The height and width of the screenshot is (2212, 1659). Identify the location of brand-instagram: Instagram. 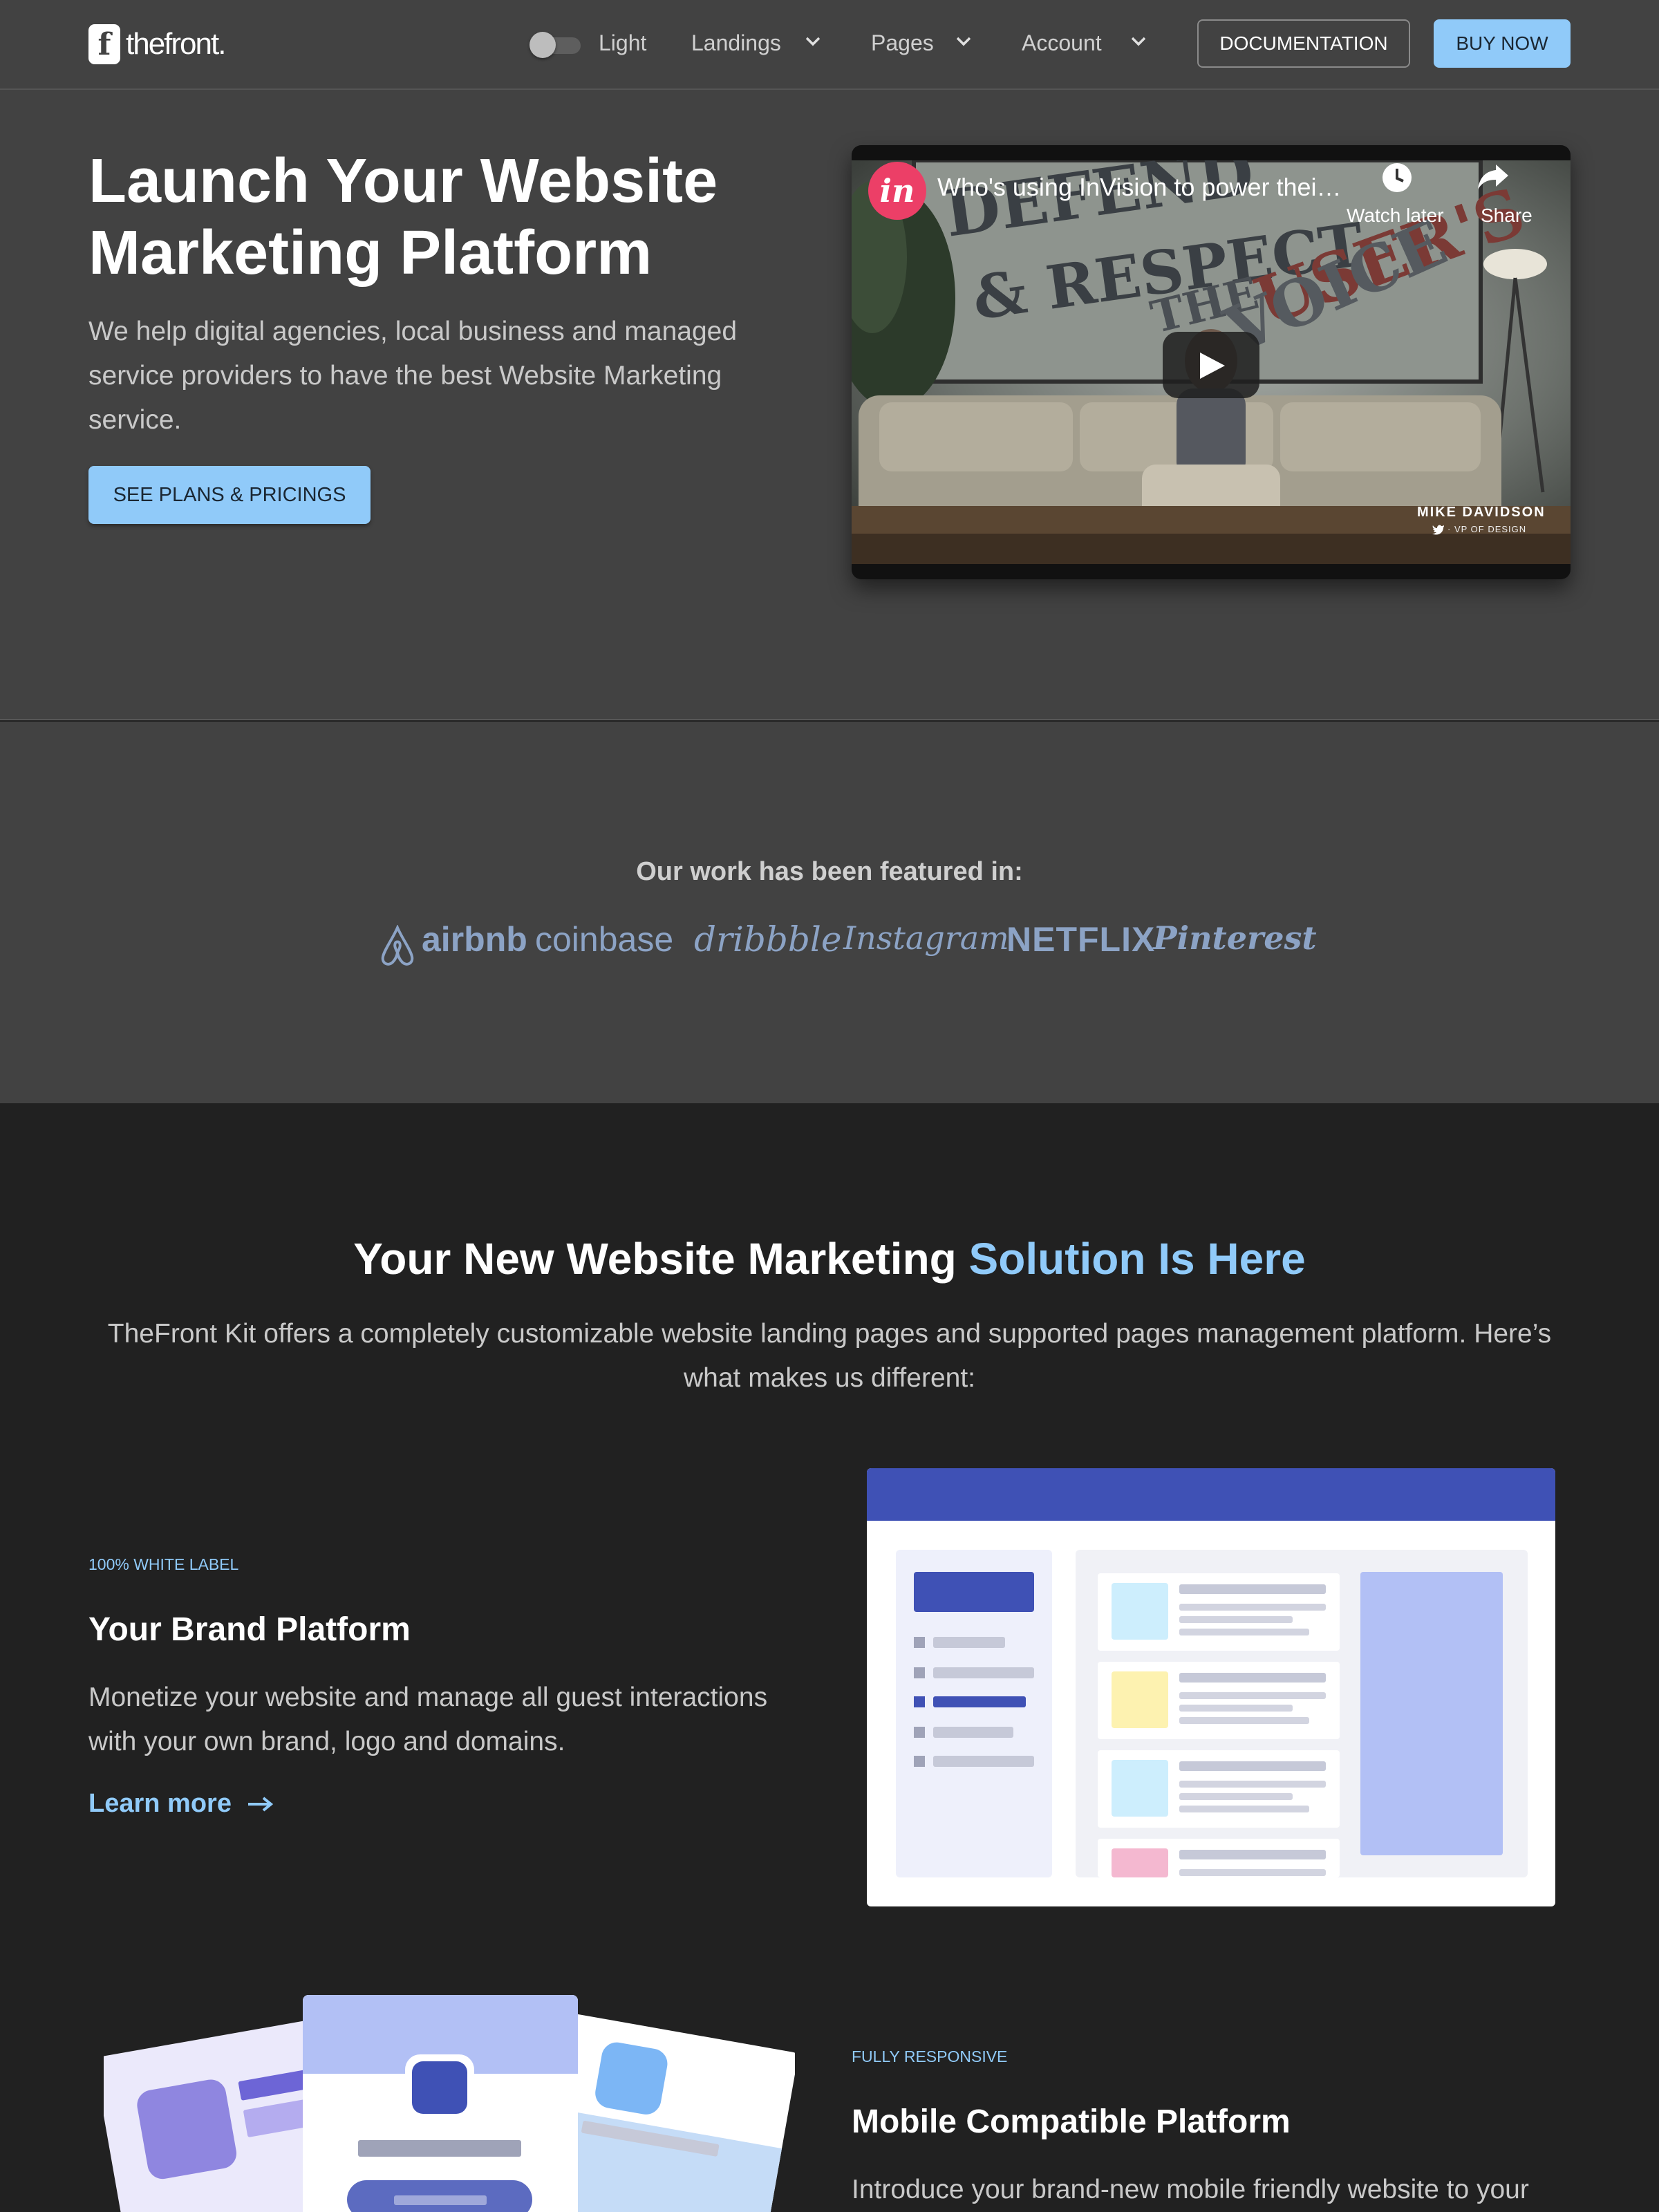
(926, 938).